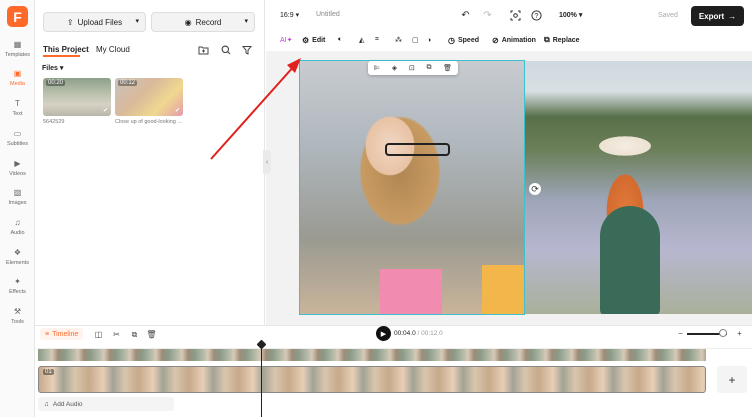 The image size is (752, 417). What do you see at coordinates (17, 322) in the screenshot?
I see `rail-label: Tools` at bounding box center [17, 322].